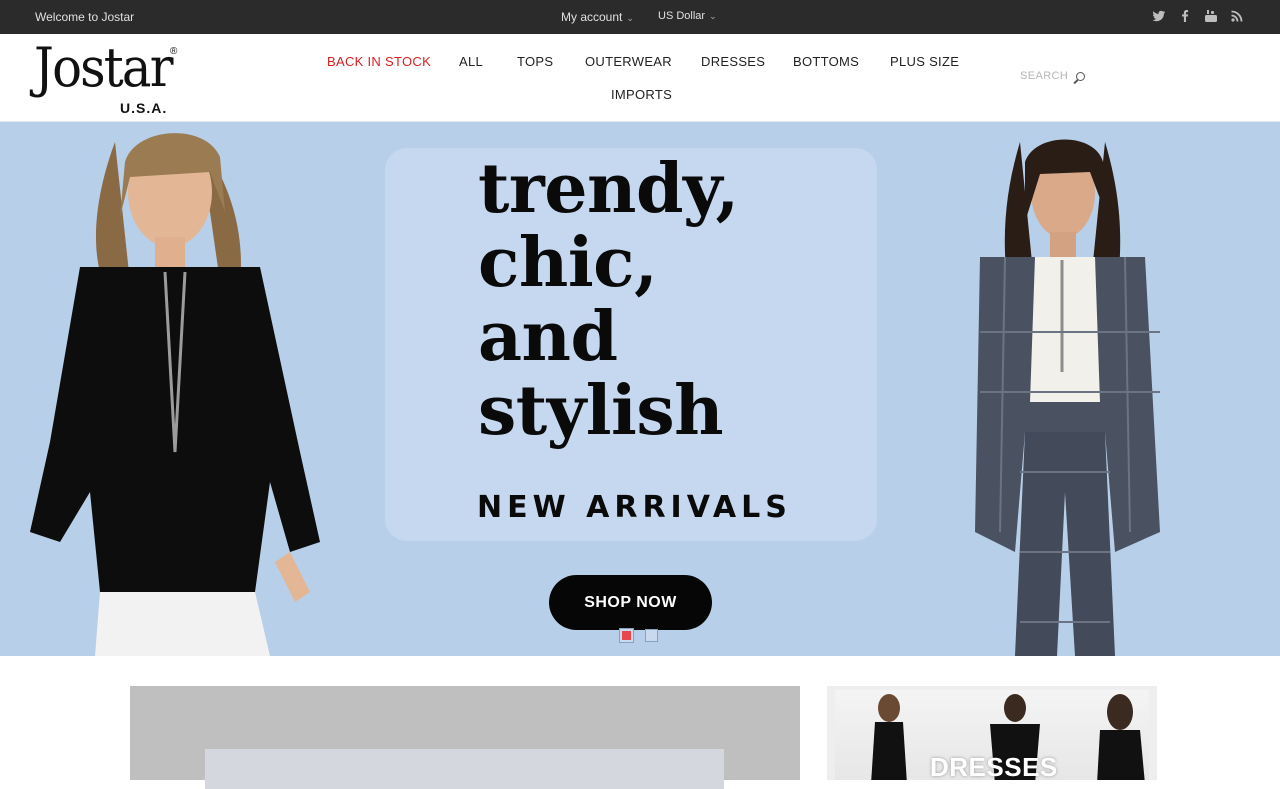 This screenshot has height=789, width=1280. What do you see at coordinates (638, 635) in the screenshot?
I see `slider-pagination` at bounding box center [638, 635].